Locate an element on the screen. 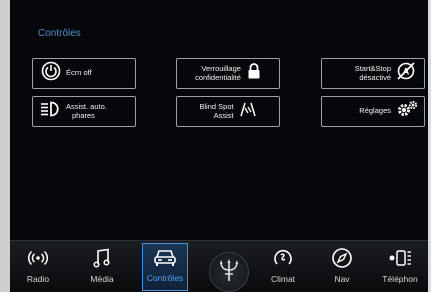 This screenshot has height=292, width=431. nav-media-label: Média is located at coordinates (102, 279).